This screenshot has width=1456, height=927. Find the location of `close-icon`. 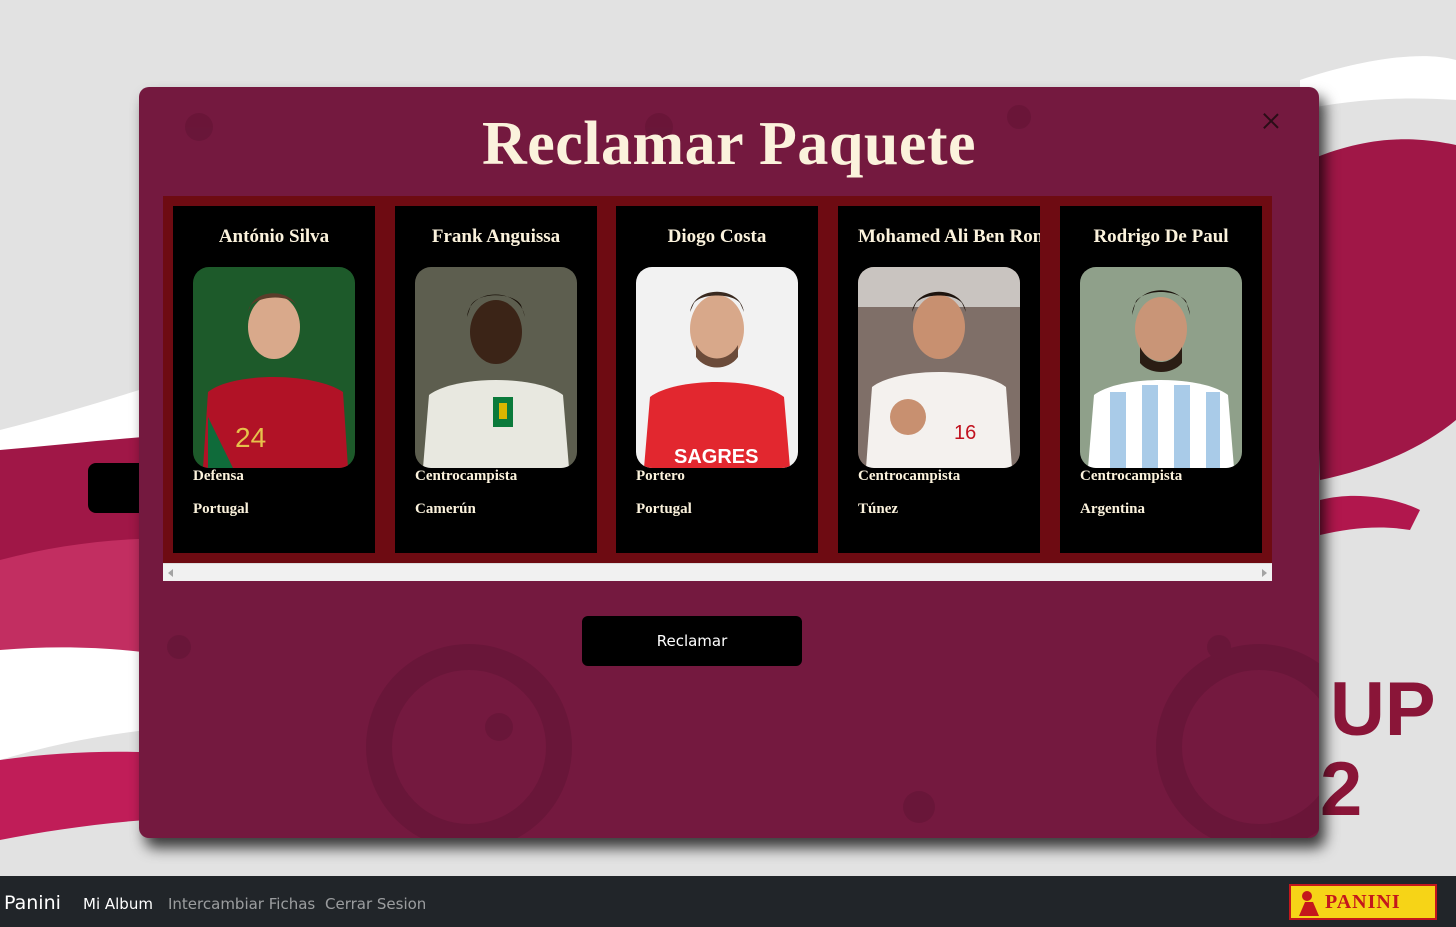

close-icon is located at coordinates (1271, 121).